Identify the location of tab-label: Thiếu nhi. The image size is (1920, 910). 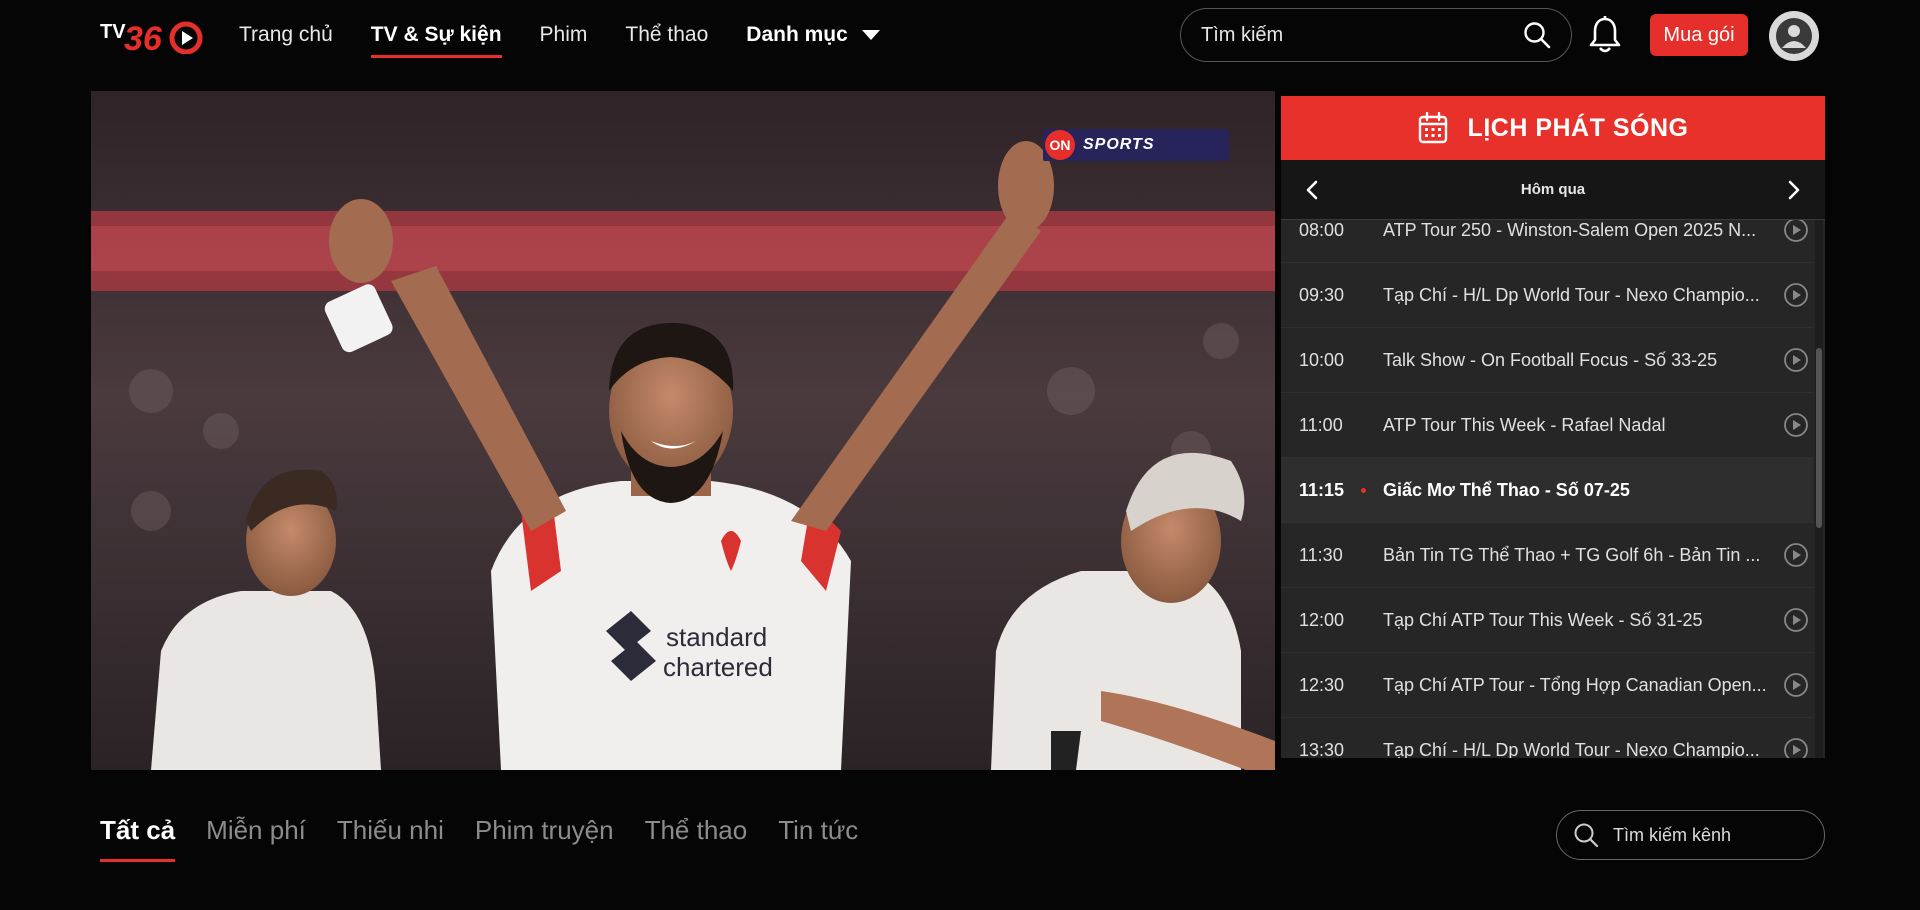
(390, 829).